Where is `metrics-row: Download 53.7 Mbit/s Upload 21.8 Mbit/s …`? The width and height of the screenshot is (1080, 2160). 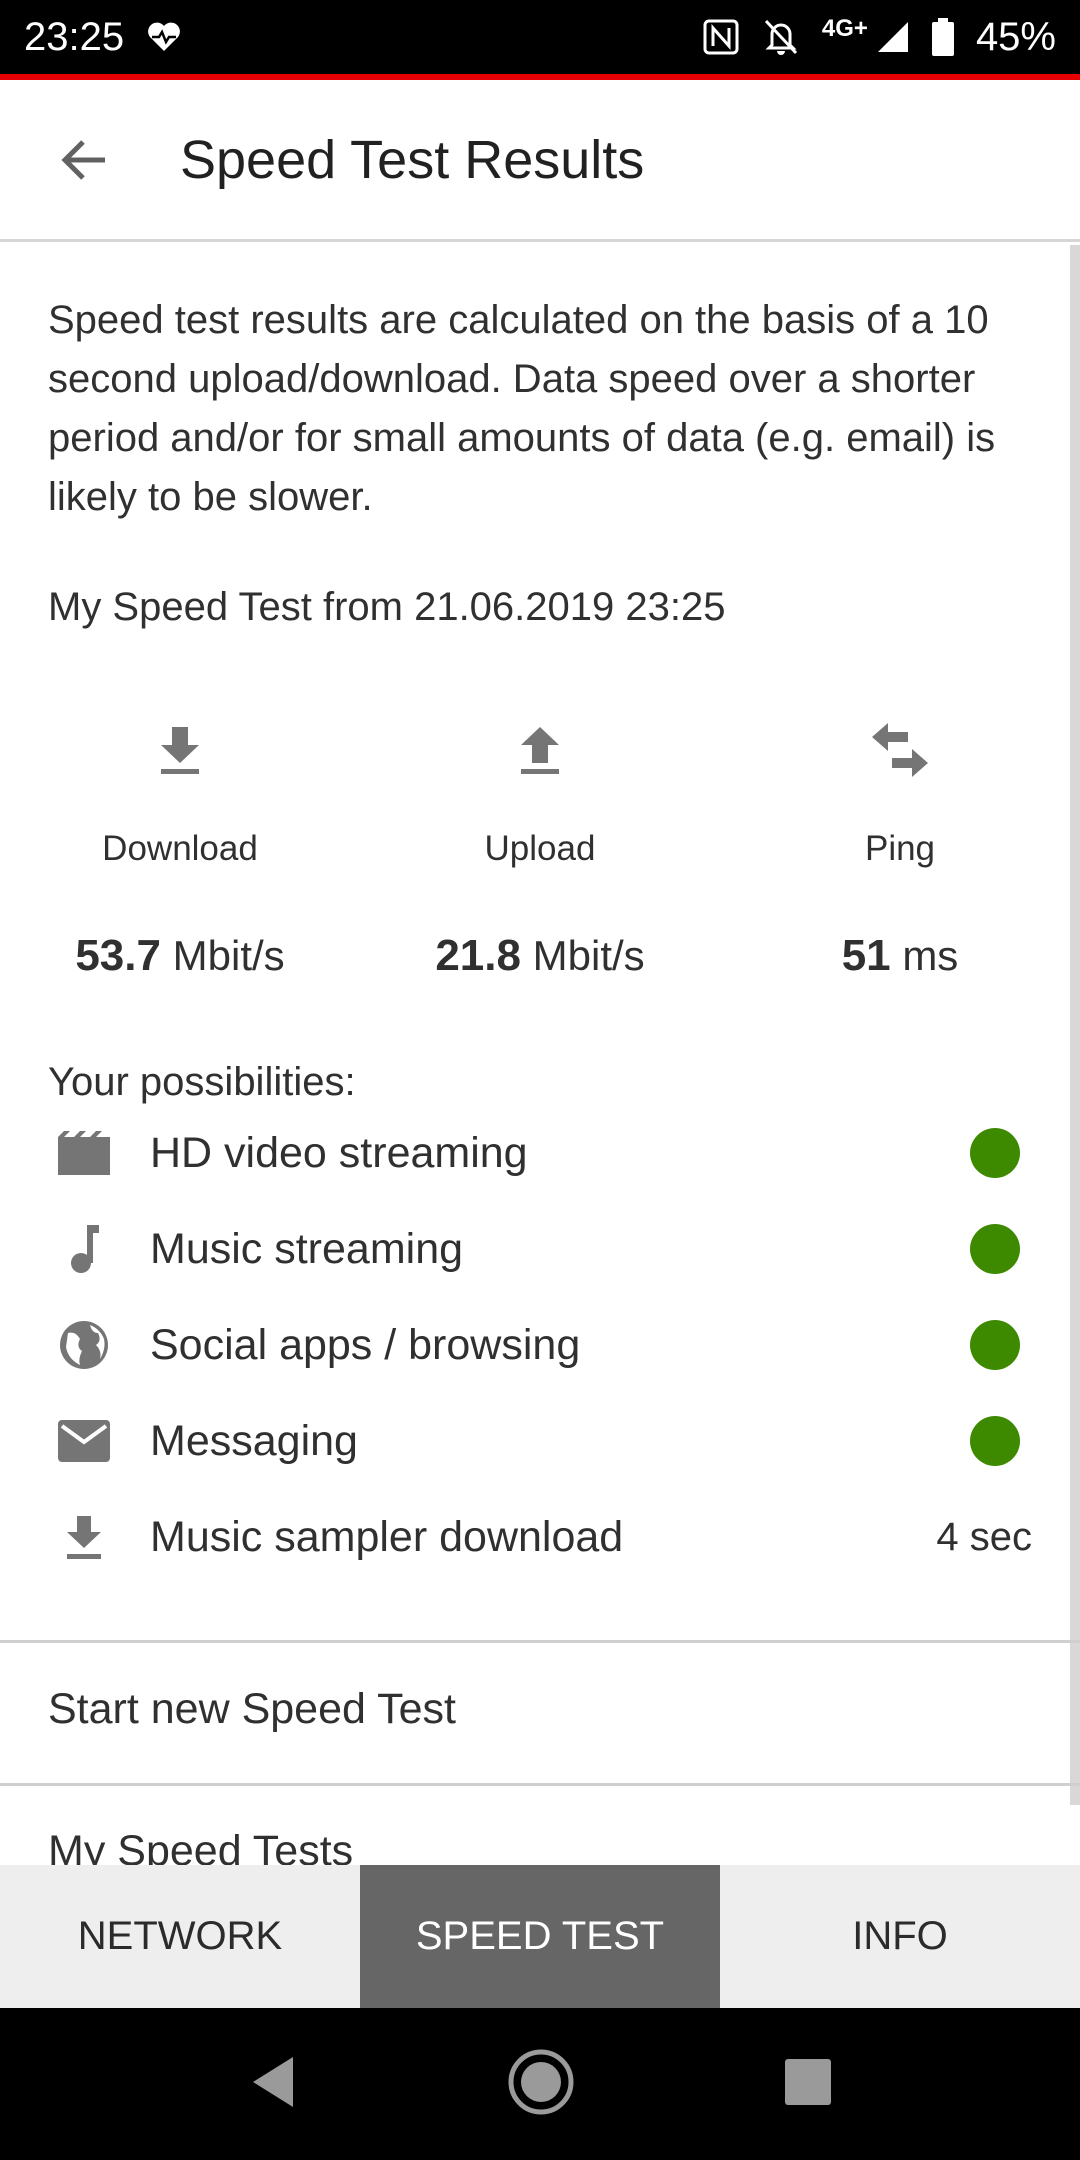 metrics-row: Download 53.7 Mbit/s Upload 21.8 Mbit/s … is located at coordinates (540, 855).